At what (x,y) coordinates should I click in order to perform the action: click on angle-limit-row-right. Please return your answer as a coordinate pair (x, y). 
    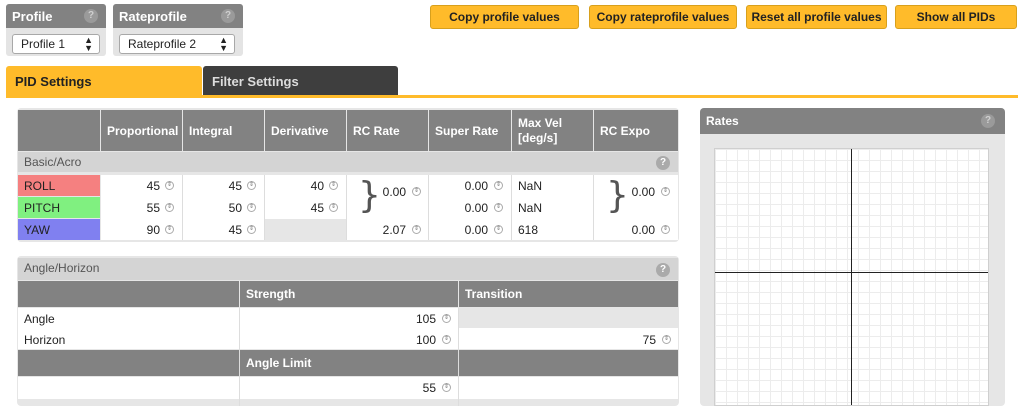
    Looking at the image, I should click on (568, 388).